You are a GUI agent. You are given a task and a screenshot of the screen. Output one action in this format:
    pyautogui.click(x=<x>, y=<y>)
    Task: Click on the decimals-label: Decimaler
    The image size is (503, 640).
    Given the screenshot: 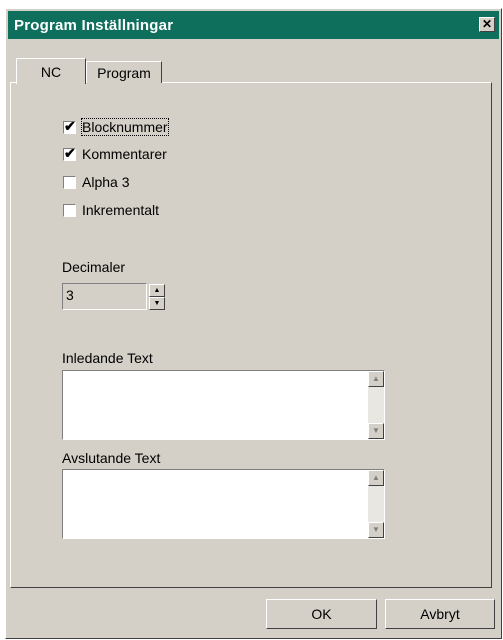 What is the action you would take?
    pyautogui.click(x=94, y=267)
    